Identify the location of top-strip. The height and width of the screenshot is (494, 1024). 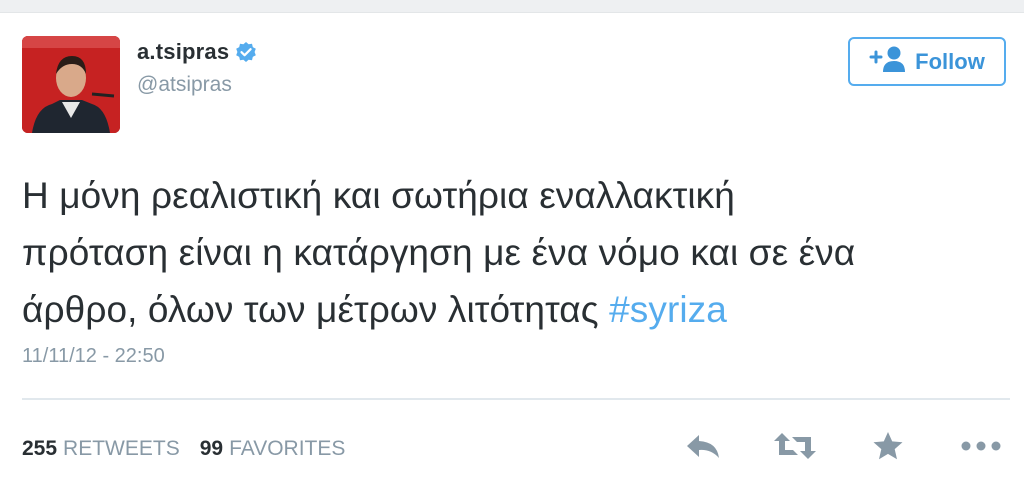
(512, 6).